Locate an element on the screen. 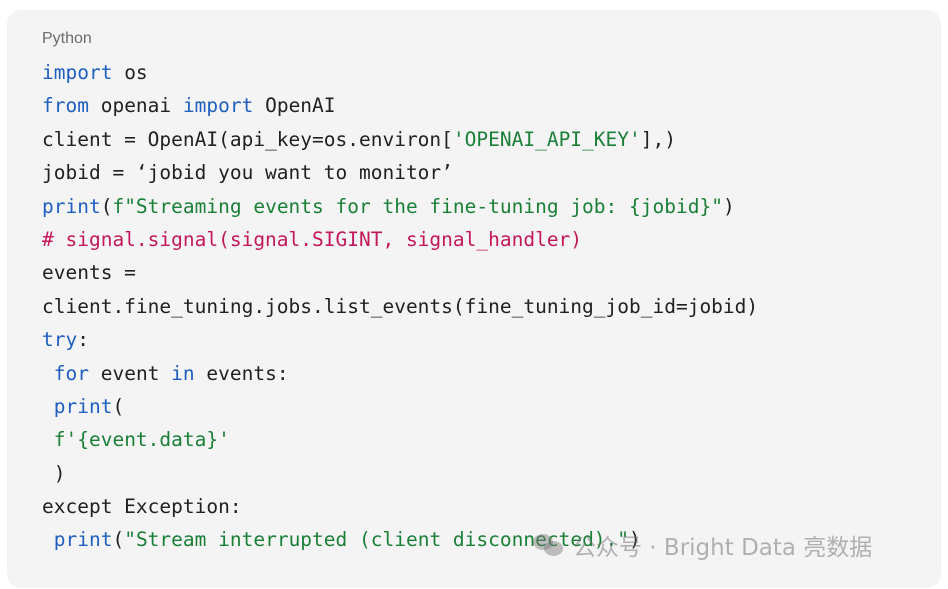 This screenshot has height=589, width=948. code-token: jobid = ‘jobid you want to monitor’ is located at coordinates (247, 173).